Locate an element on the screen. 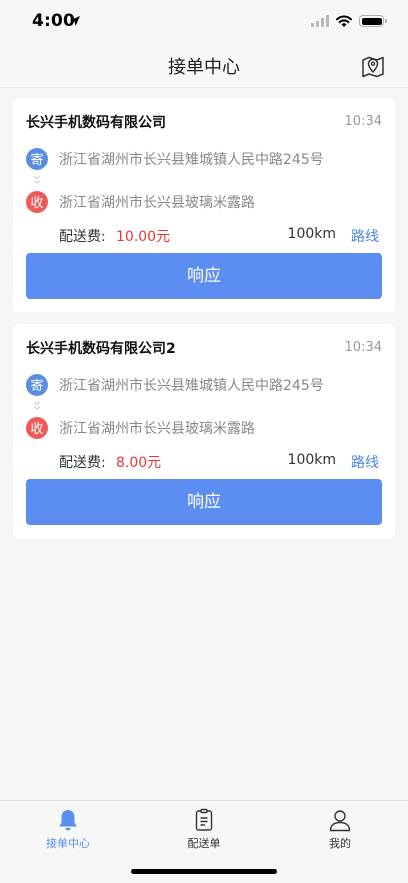 Image resolution: width=408 pixels, height=883 pixels. fee-row: 配送费: 10.00元 100km 路线 is located at coordinates (204, 235).